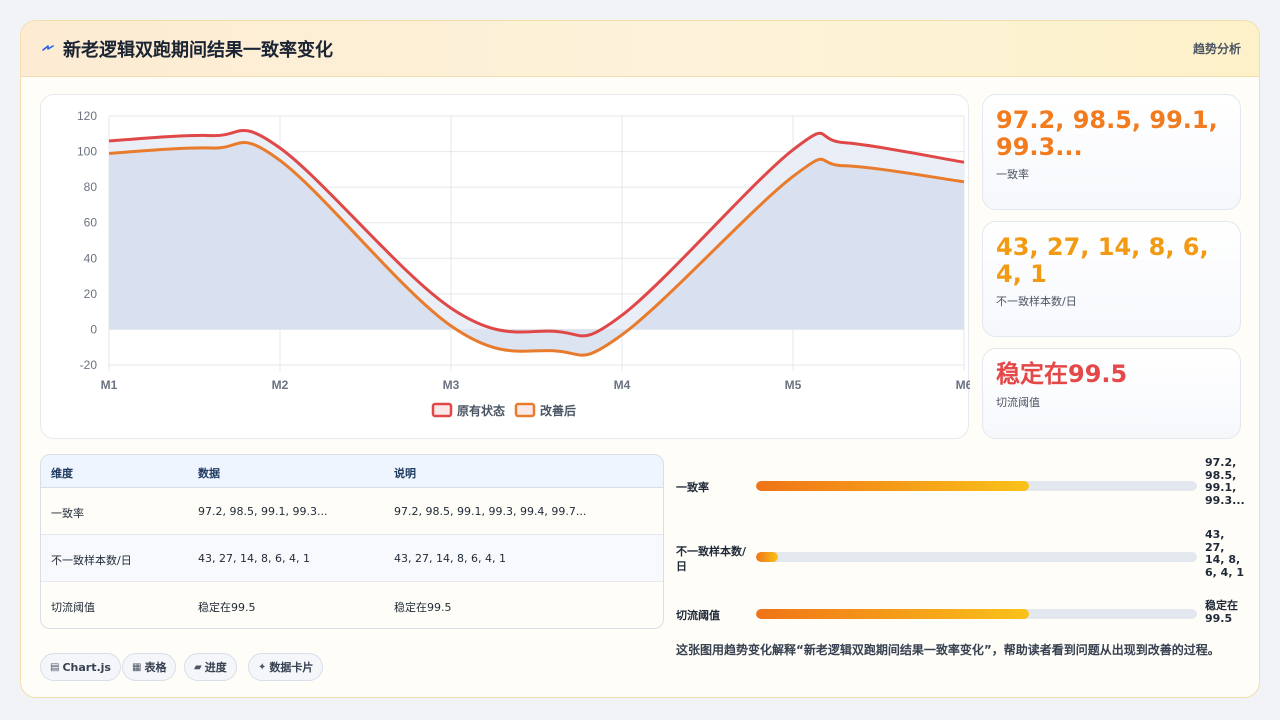  Describe the element at coordinates (91, 223) in the screenshot. I see `y-tick-label: 60` at that location.